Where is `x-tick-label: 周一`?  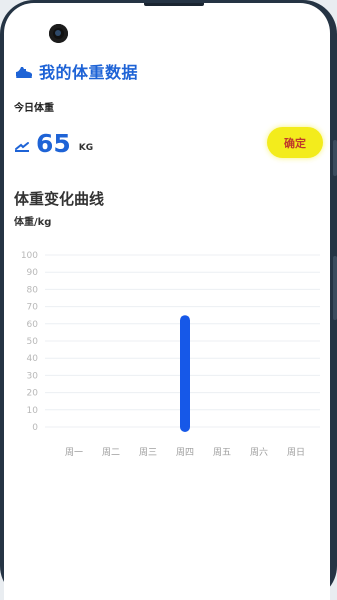 x-tick-label: 周一 is located at coordinates (74, 452).